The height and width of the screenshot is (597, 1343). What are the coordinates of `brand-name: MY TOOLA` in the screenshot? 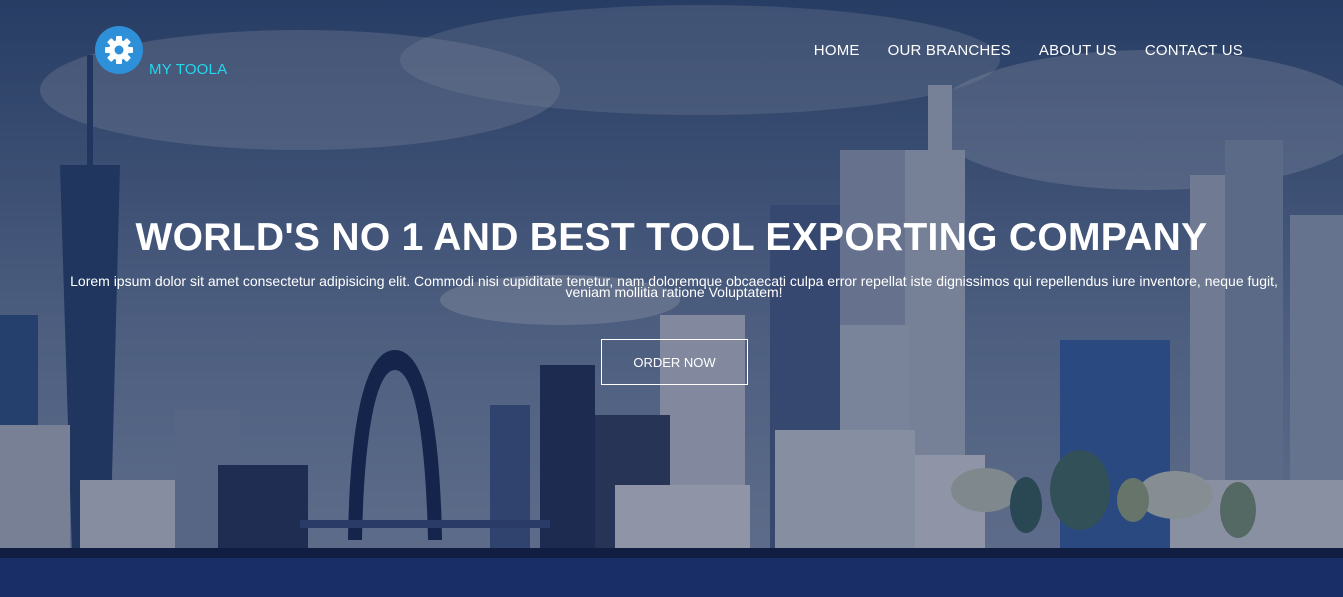 It's located at (188, 69).